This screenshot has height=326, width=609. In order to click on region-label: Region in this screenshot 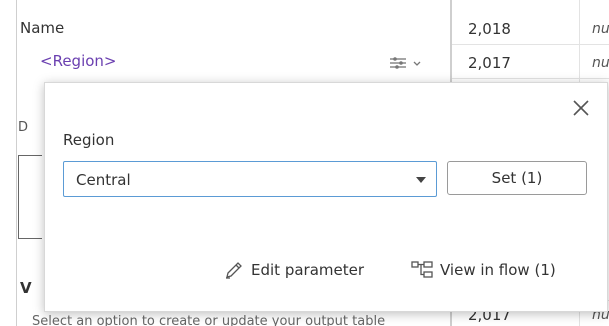, I will do `click(89, 140)`.